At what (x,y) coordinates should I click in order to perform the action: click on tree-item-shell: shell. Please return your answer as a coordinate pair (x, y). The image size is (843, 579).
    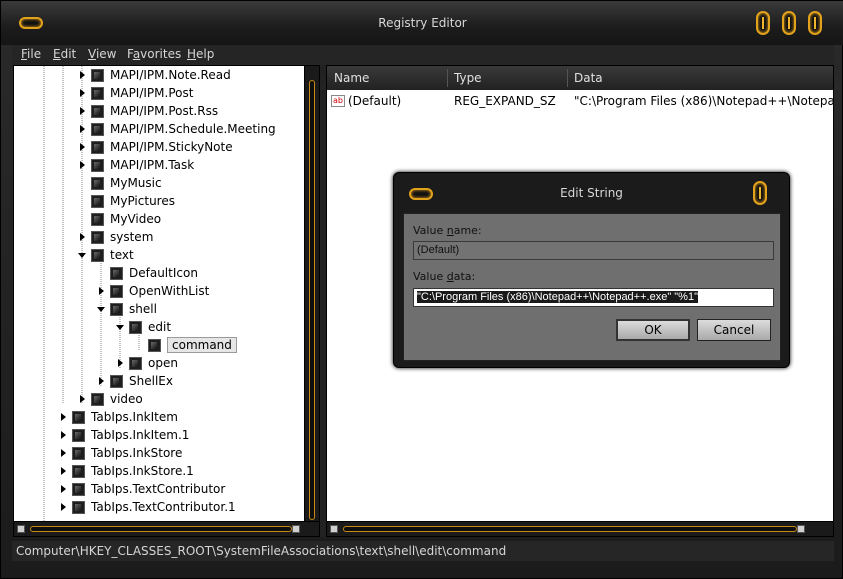
    Looking at the image, I should click on (127, 309).